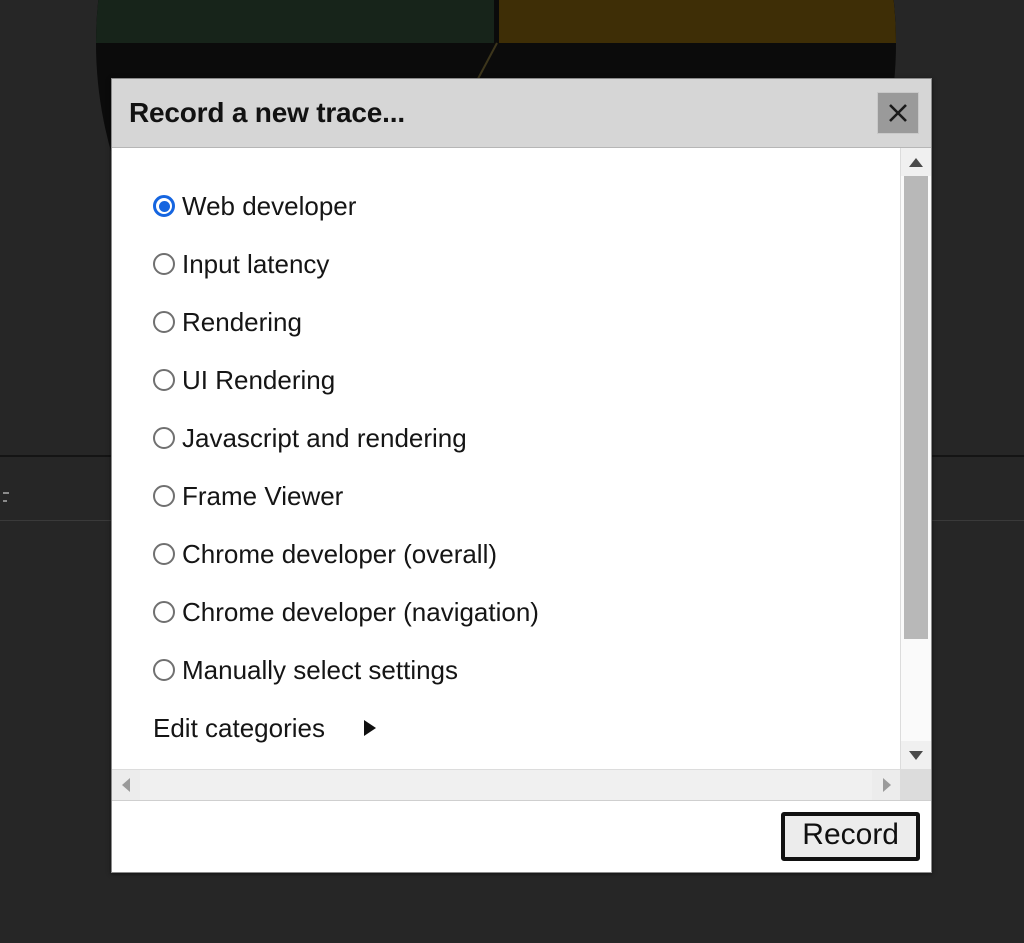  I want to click on triangle-down-icon, so click(916, 755).